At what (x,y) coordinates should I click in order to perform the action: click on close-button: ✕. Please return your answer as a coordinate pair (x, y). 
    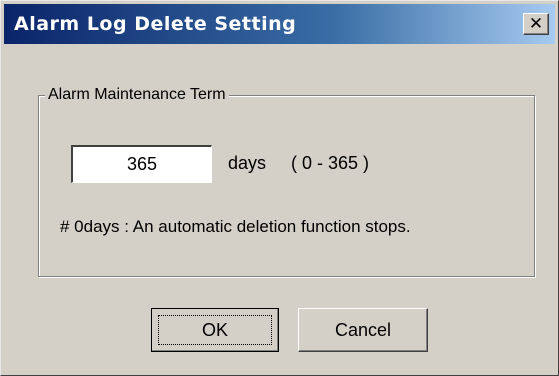
    Looking at the image, I should click on (536, 24).